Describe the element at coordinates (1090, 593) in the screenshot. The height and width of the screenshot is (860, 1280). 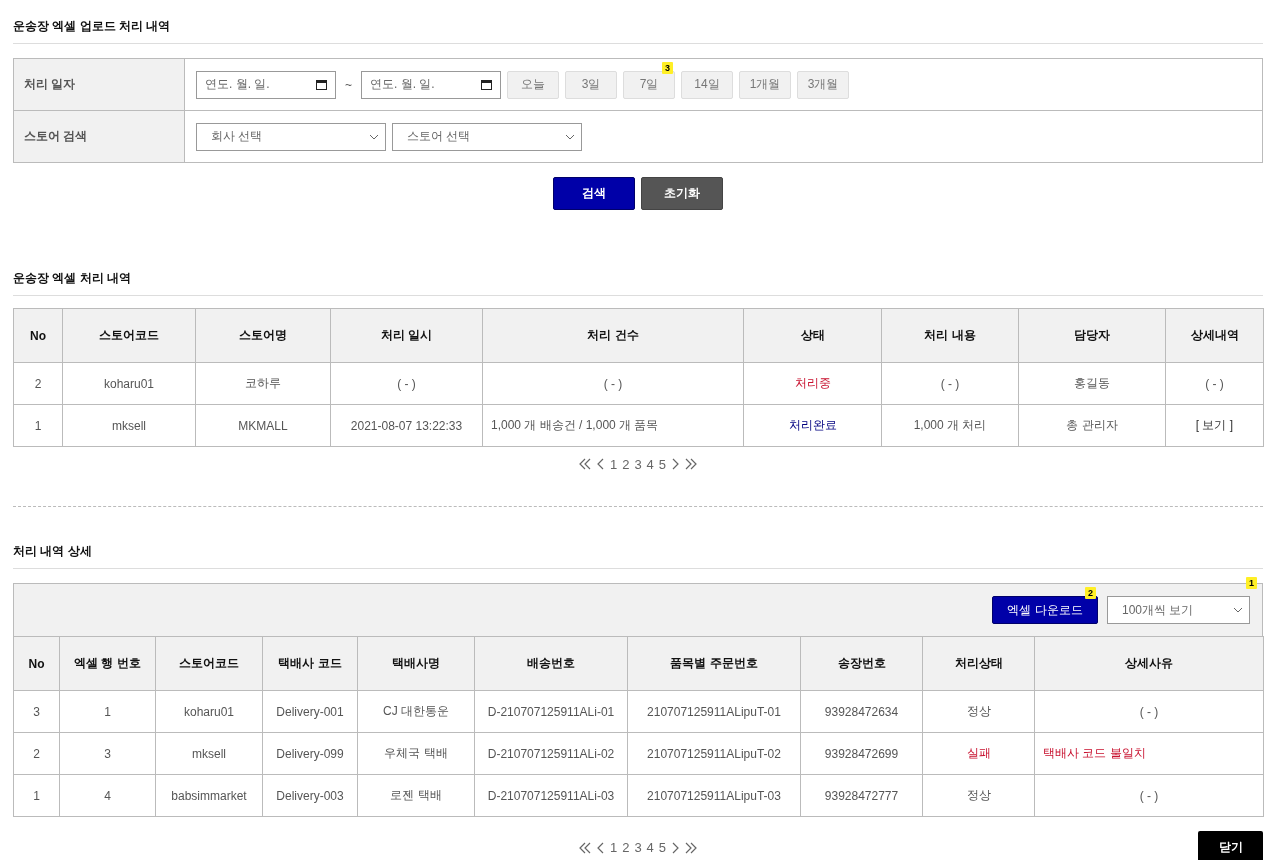
I see `annotation-badge: 2` at that location.